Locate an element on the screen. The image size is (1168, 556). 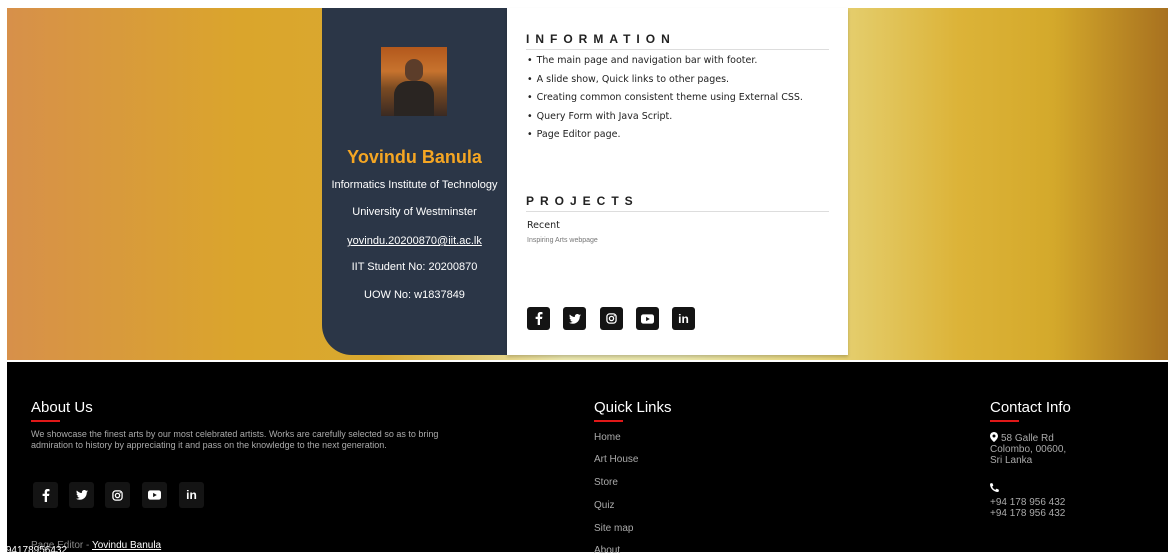
quick-link-home: Home is located at coordinates (607, 437).